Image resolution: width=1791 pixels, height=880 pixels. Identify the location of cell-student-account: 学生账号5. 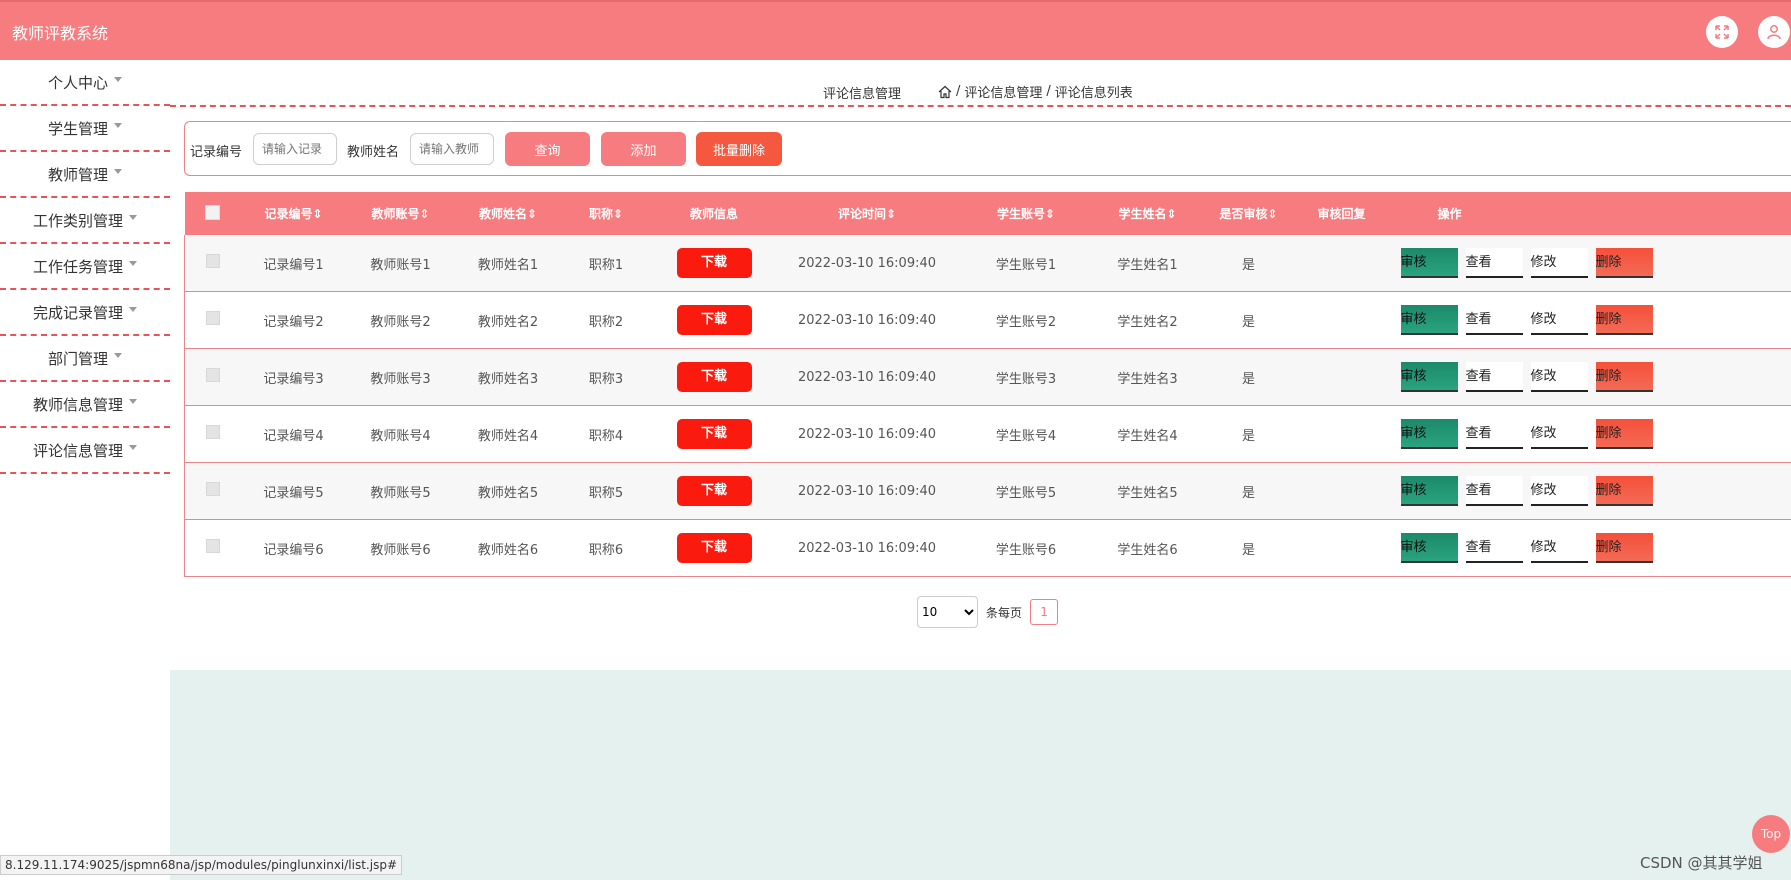
(1026, 491).